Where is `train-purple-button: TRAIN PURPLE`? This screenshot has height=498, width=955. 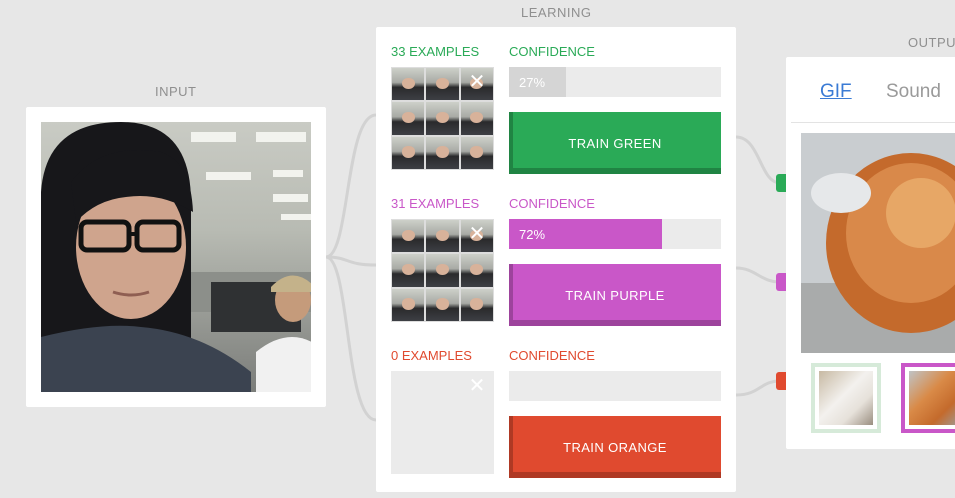
train-purple-button: TRAIN PURPLE is located at coordinates (615, 295).